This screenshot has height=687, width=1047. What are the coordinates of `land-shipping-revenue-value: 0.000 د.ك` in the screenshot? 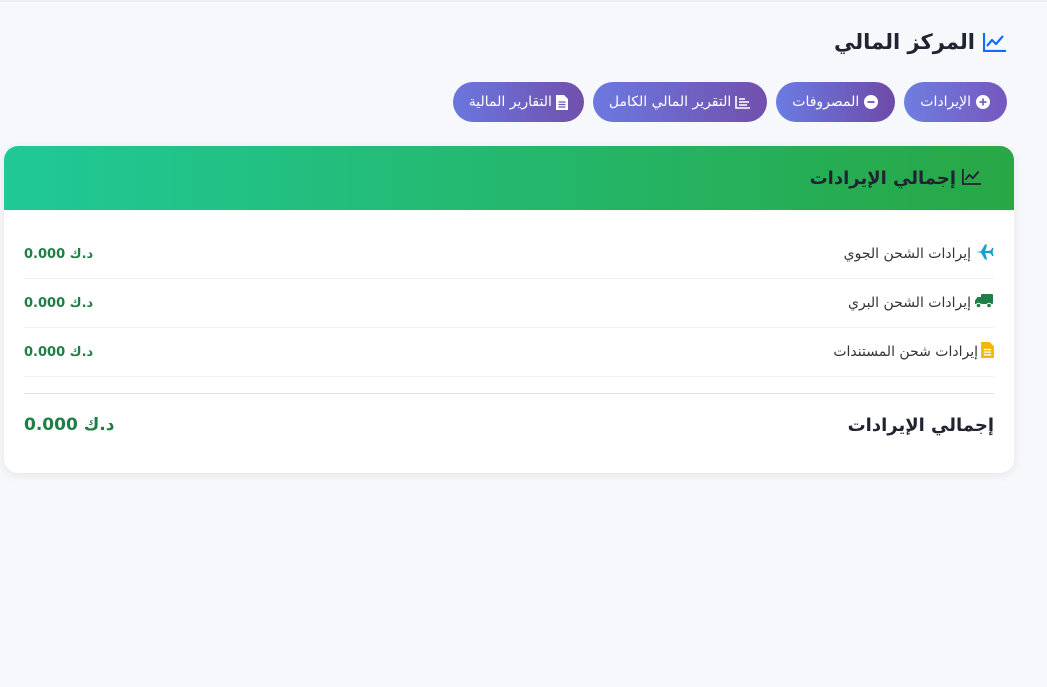 It's located at (59, 303).